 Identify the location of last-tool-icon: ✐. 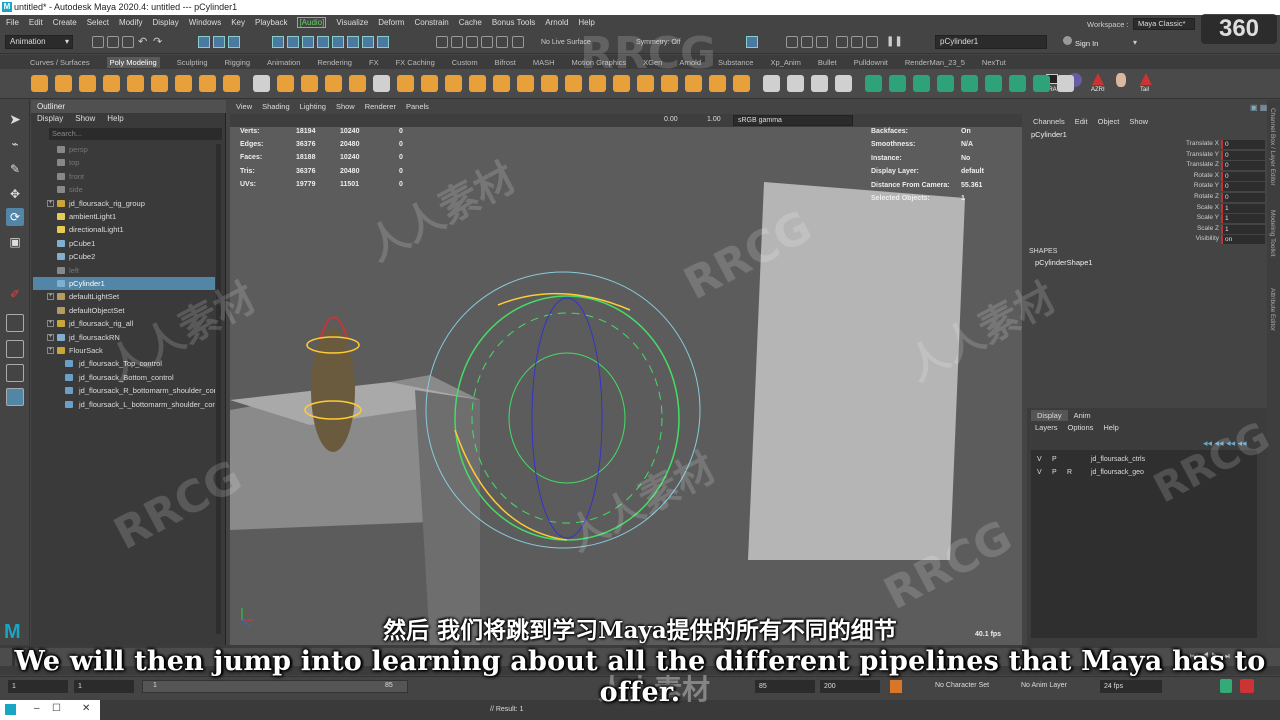
(15, 294).